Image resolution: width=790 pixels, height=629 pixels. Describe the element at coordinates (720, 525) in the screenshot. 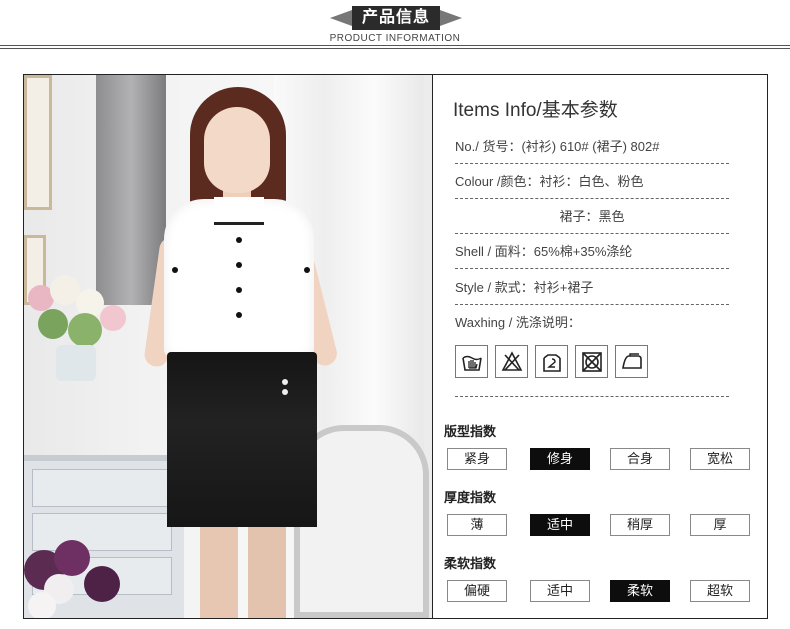

I see `thickness-option-thick: 厚` at that location.